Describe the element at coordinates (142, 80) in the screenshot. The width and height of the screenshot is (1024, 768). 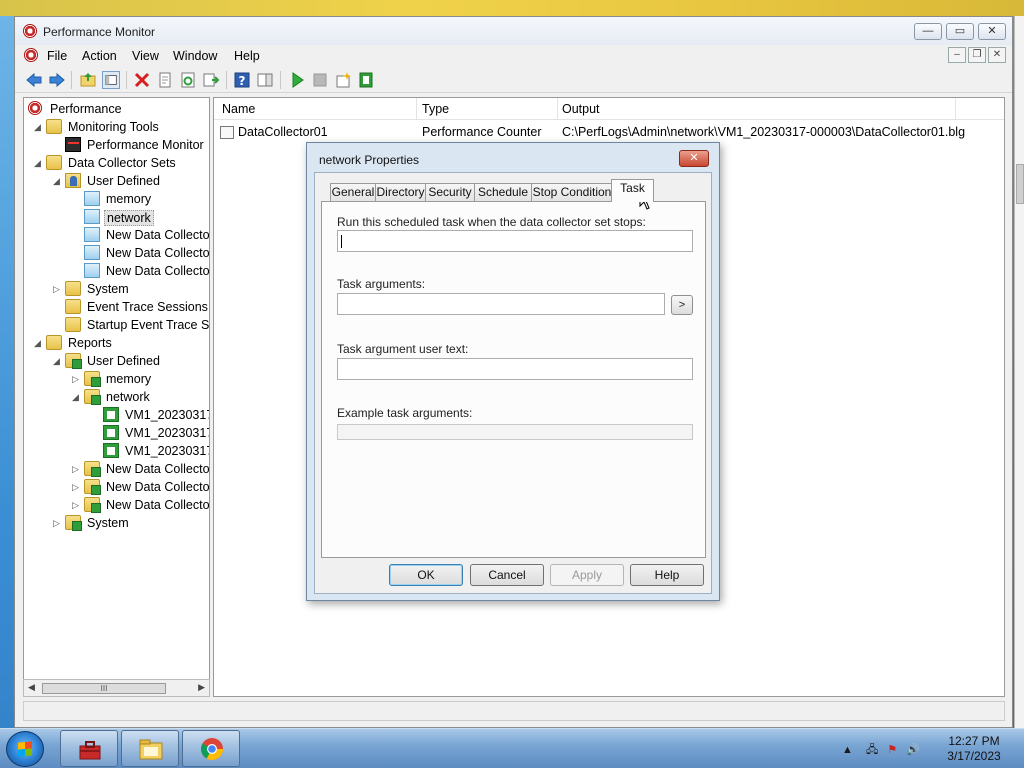
I see `delete-icon` at that location.